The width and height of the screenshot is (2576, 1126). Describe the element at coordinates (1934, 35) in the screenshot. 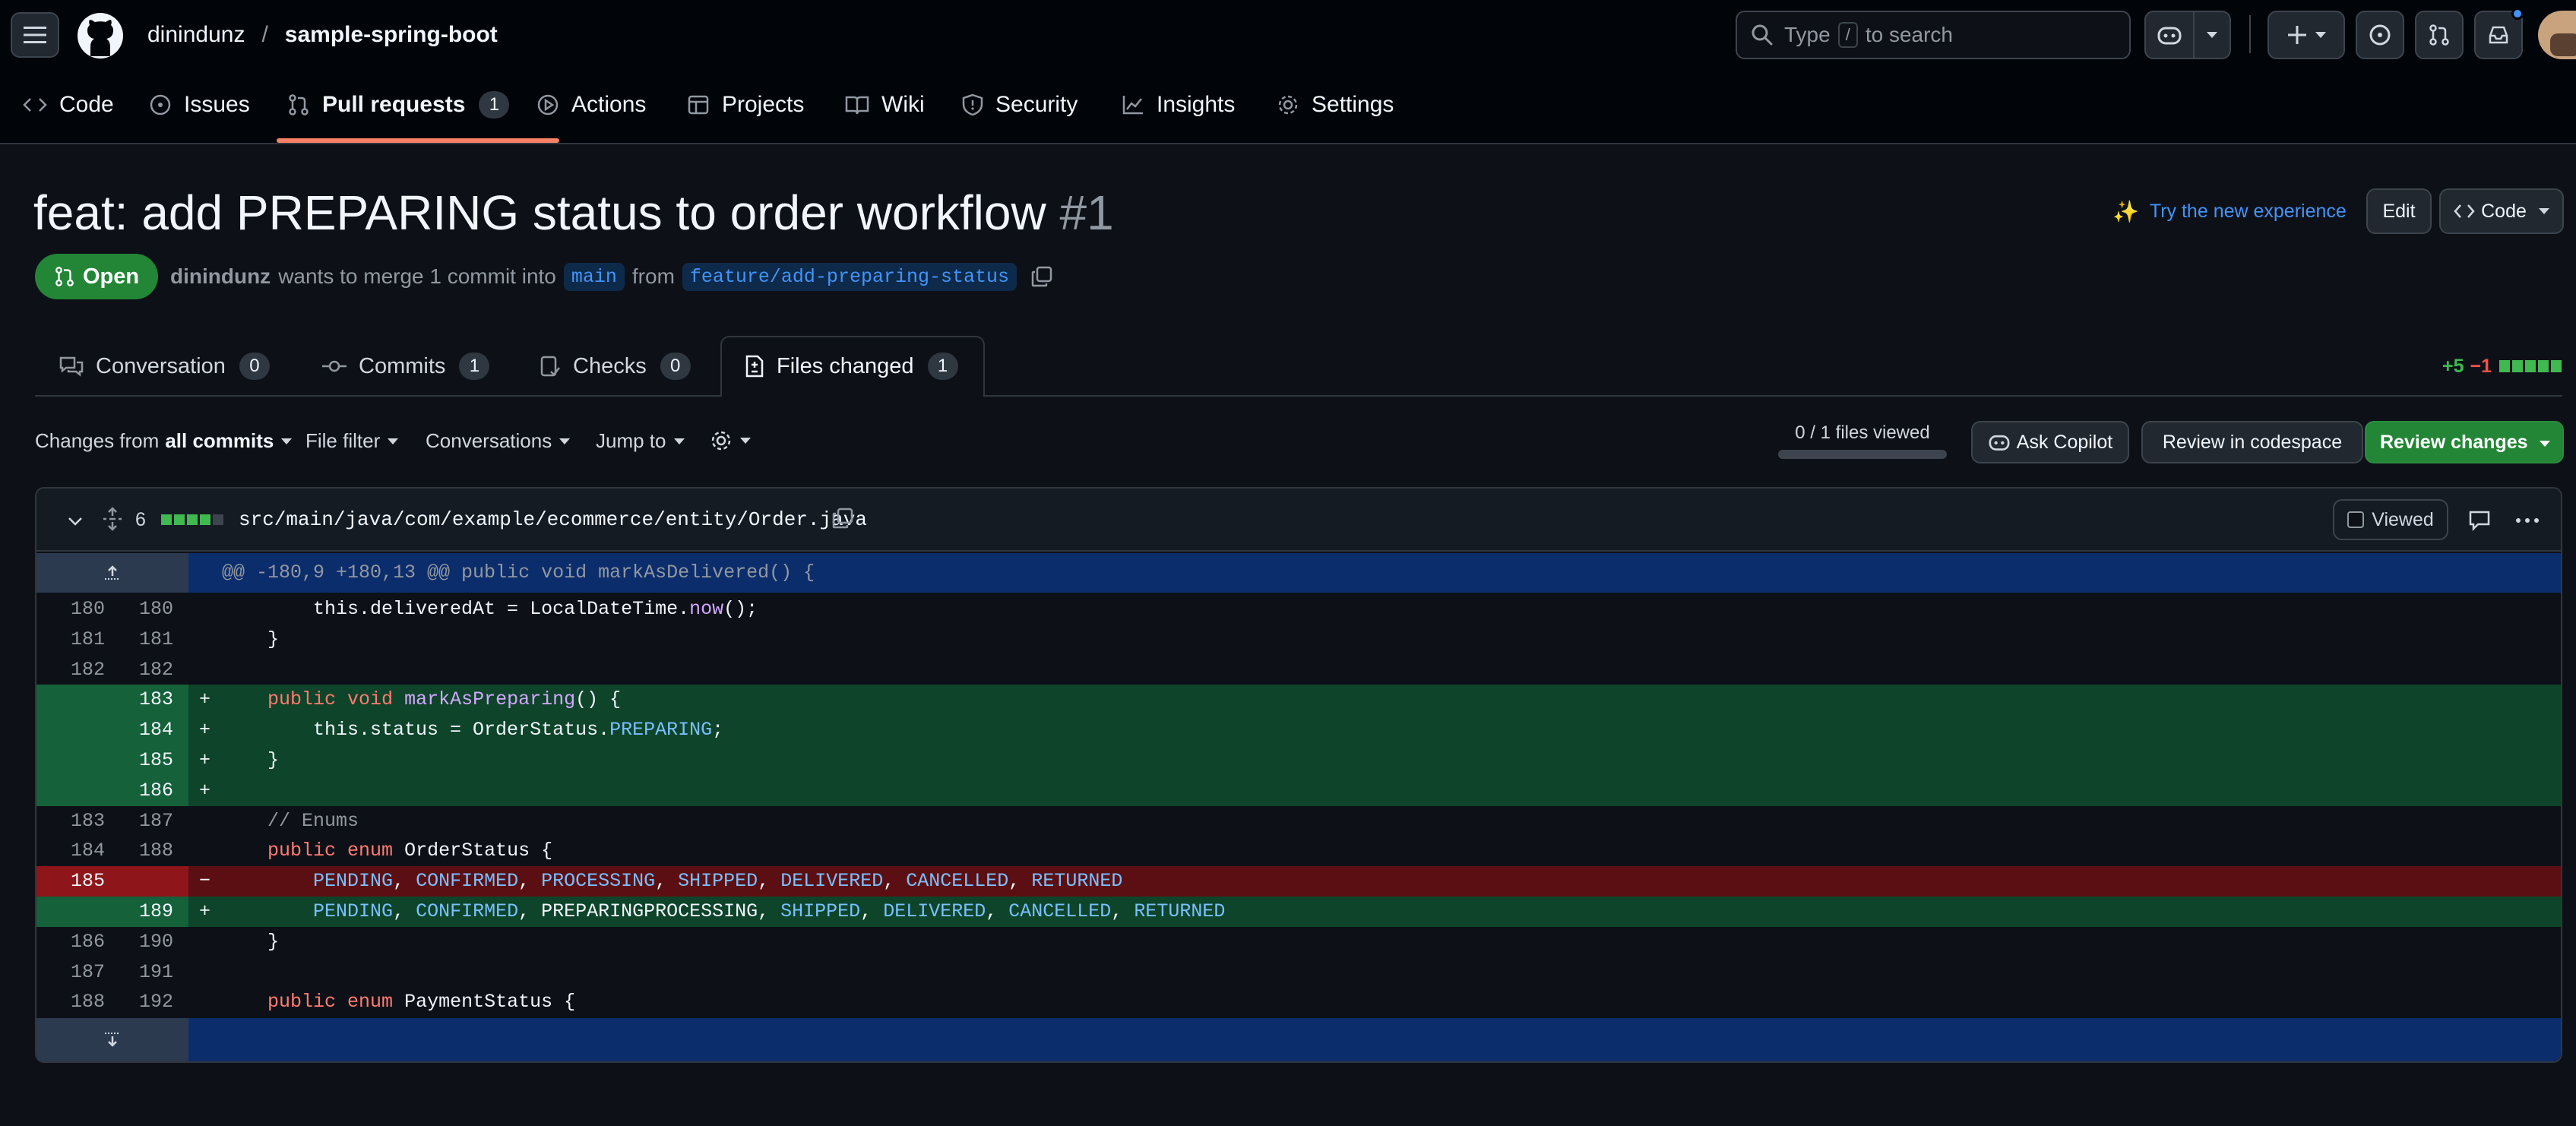

I see `search-input: Type / to search` at that location.